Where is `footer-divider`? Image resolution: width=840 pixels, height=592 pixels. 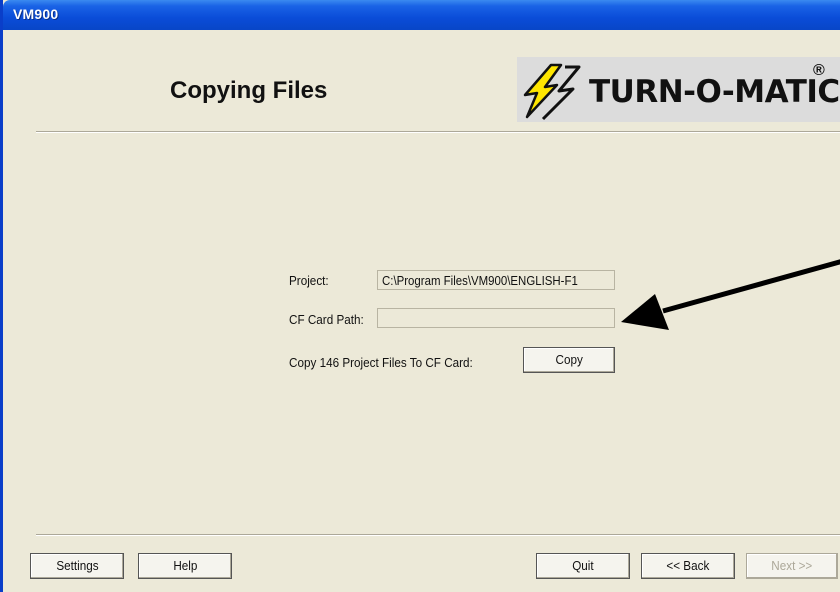
footer-divider is located at coordinates (438, 535).